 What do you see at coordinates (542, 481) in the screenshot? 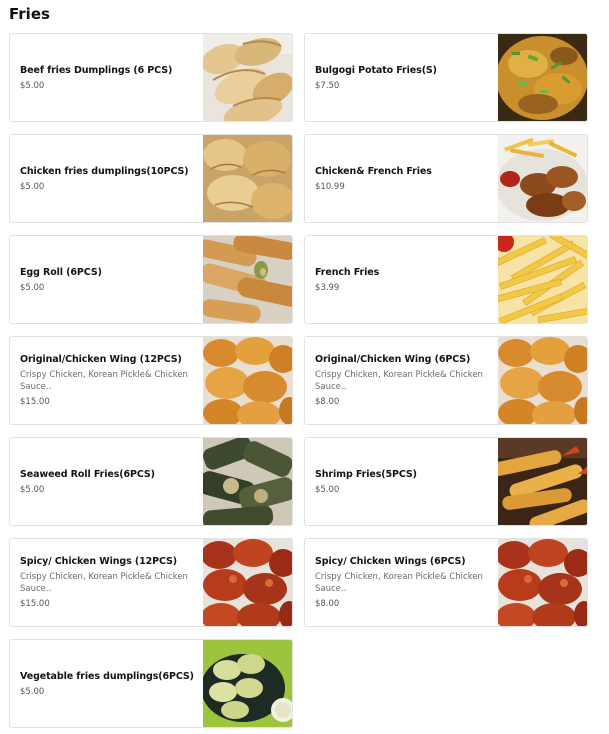
I see `fried-shrimp-photo` at bounding box center [542, 481].